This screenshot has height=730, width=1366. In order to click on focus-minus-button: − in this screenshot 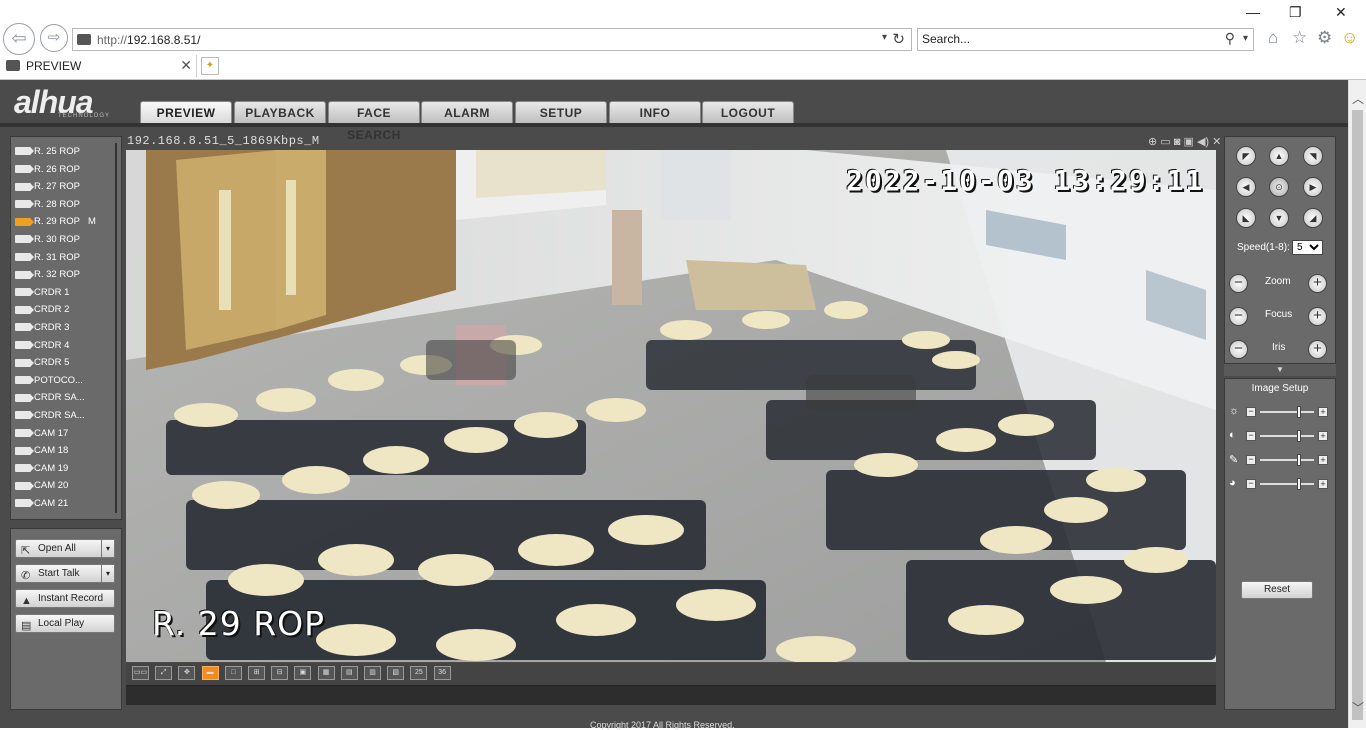, I will do `click(1238, 316)`.